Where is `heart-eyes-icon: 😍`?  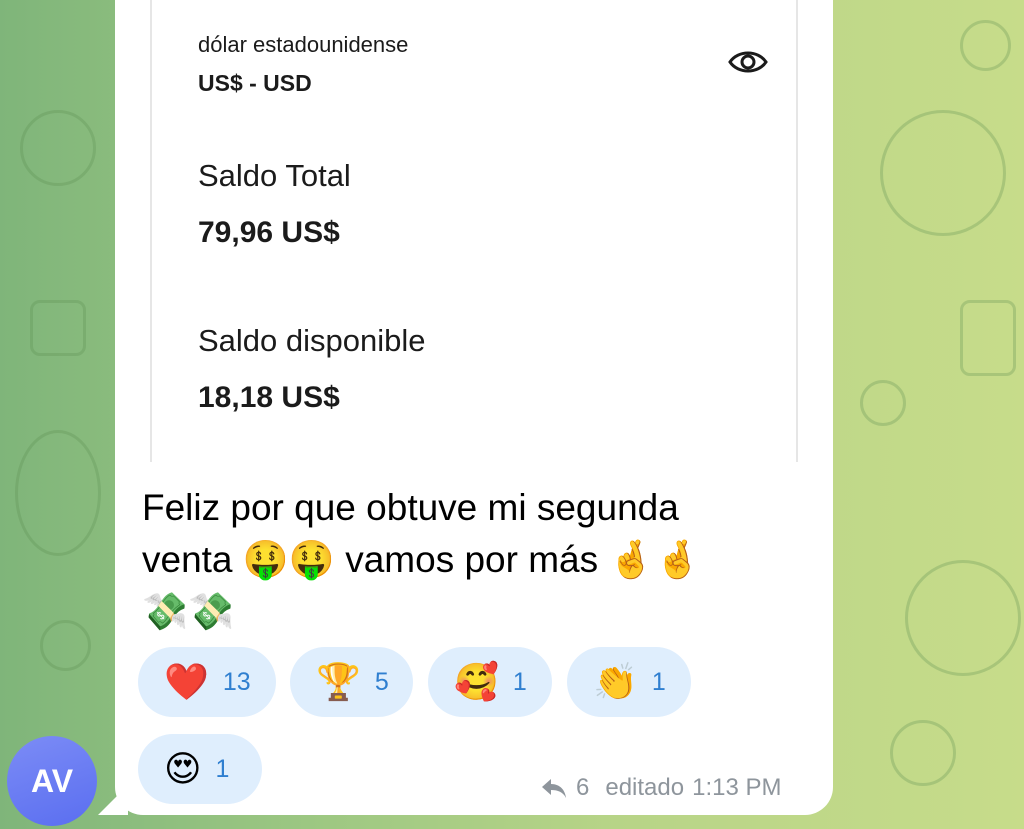
heart-eyes-icon: 😍 is located at coordinates (183, 768).